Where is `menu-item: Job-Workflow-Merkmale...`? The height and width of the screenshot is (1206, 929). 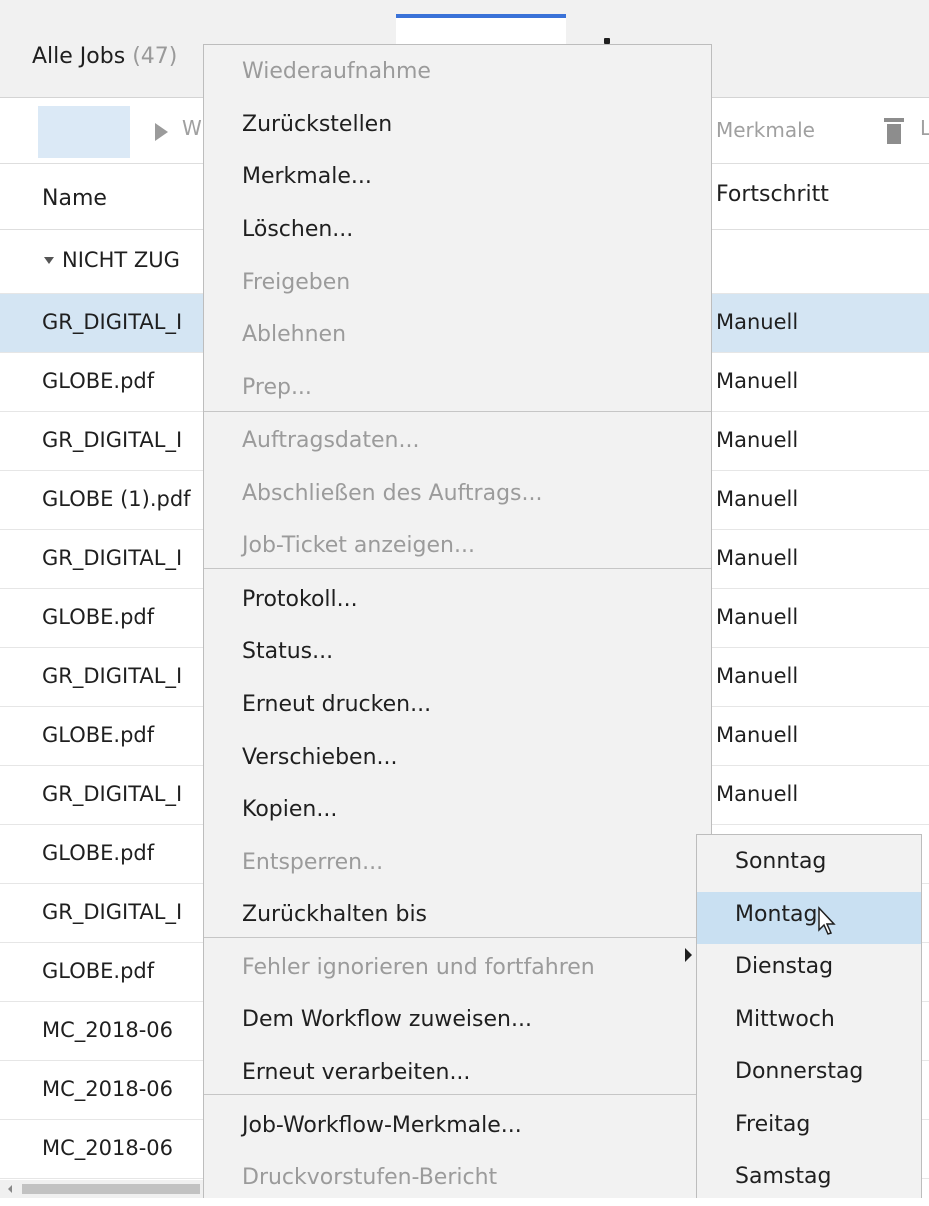 menu-item: Job-Workflow-Merkmale... is located at coordinates (382, 1125).